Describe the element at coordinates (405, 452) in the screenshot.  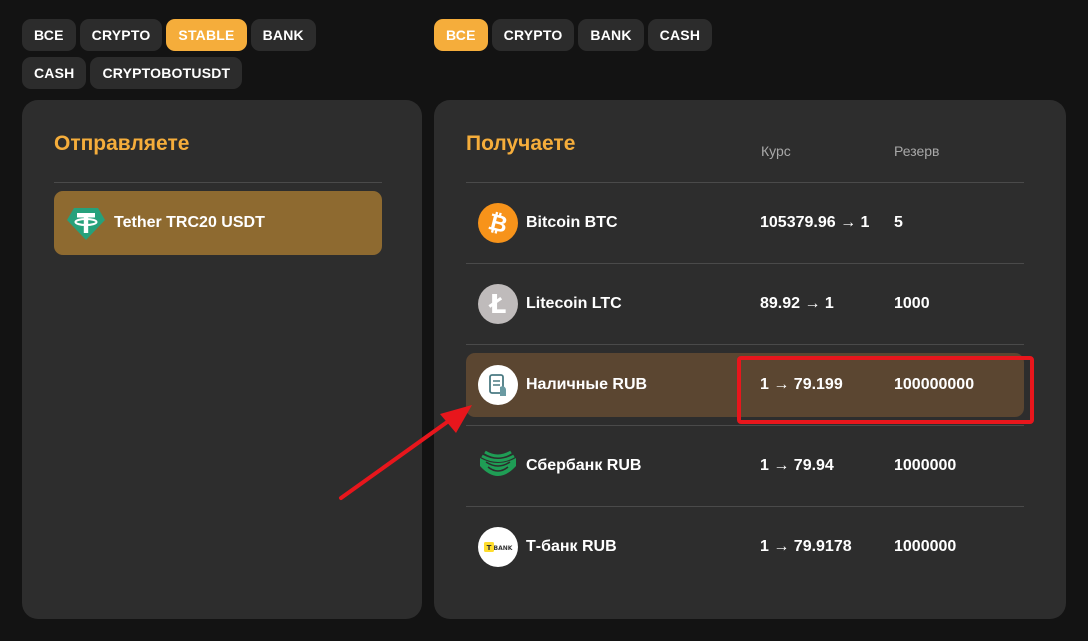
I see `annotation-arrow` at that location.